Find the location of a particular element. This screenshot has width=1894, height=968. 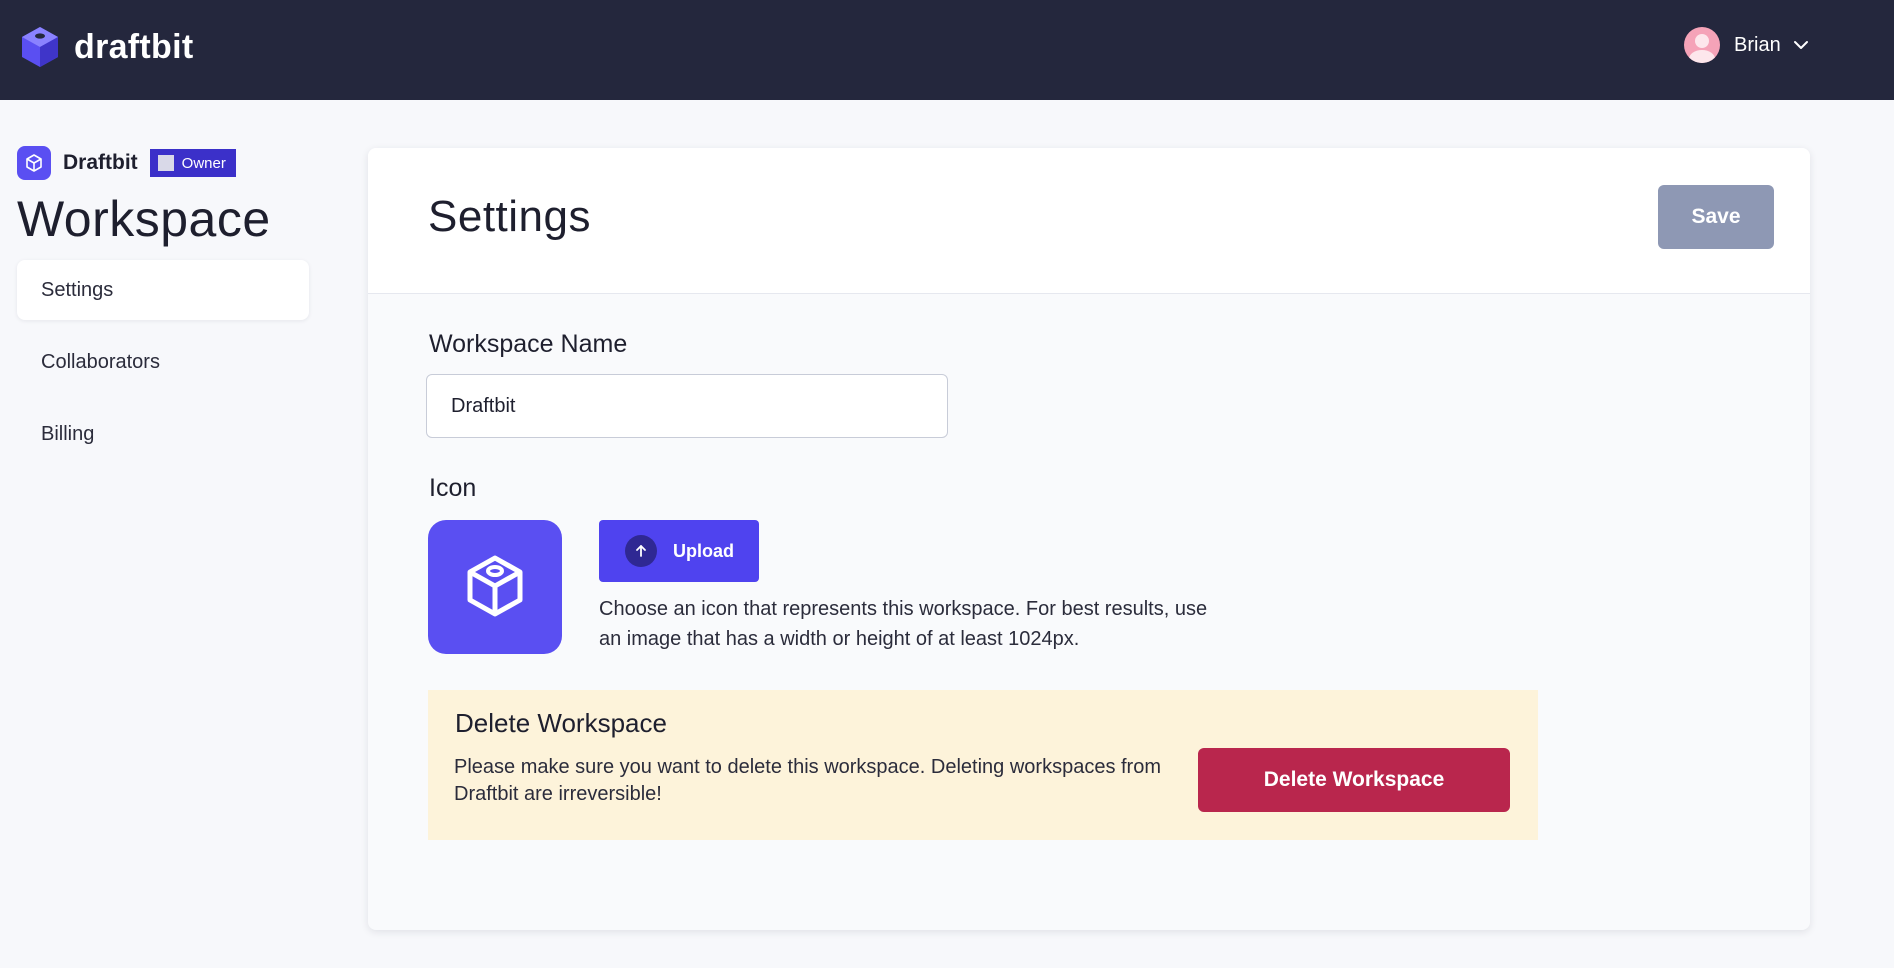

delete-section-title: Delete Workspace is located at coordinates (561, 723).